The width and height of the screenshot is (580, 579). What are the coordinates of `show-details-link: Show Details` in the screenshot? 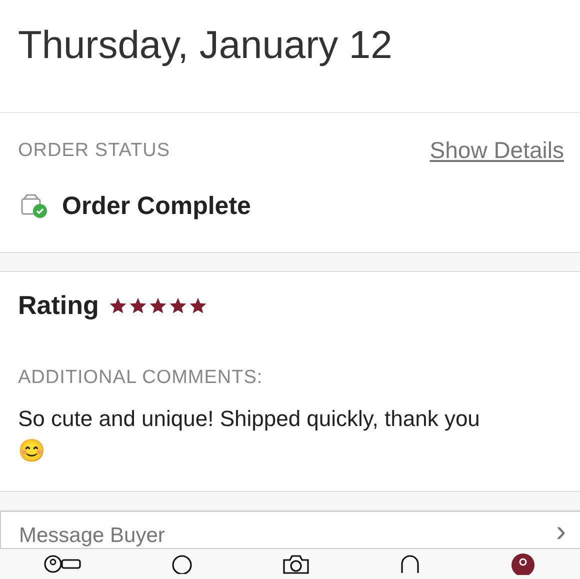 It's located at (497, 150).